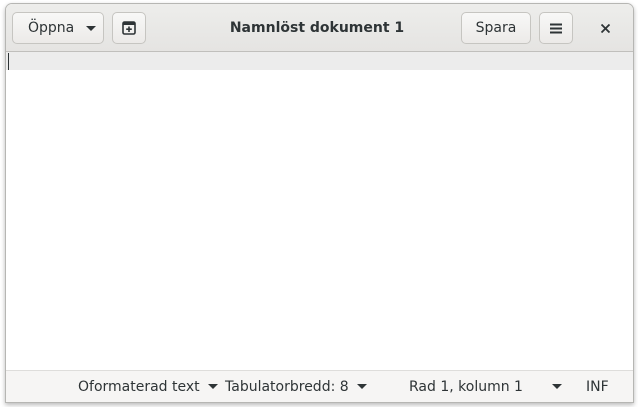 This screenshot has height=407, width=638. What do you see at coordinates (139, 386) in the screenshot?
I see `language-label: Oformaterad text` at bounding box center [139, 386].